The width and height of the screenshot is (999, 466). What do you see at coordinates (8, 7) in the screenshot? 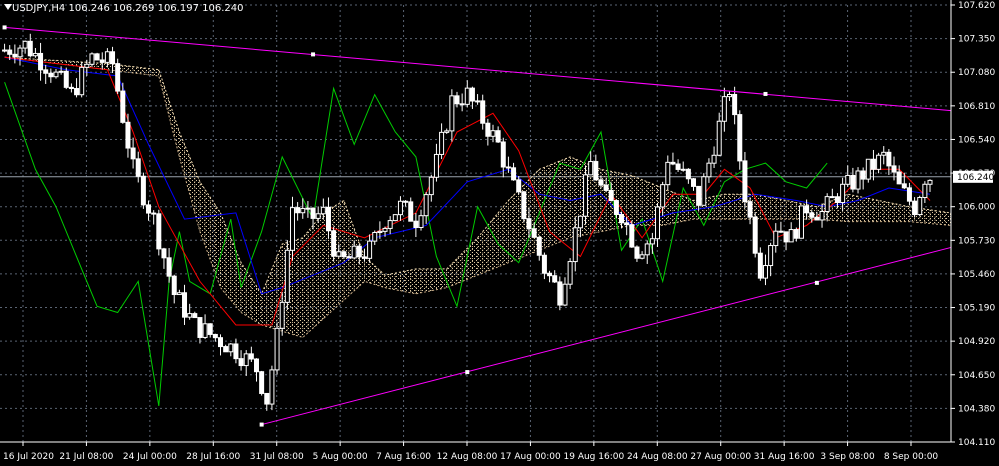
I see `dropdown-triangle-icon` at bounding box center [8, 7].